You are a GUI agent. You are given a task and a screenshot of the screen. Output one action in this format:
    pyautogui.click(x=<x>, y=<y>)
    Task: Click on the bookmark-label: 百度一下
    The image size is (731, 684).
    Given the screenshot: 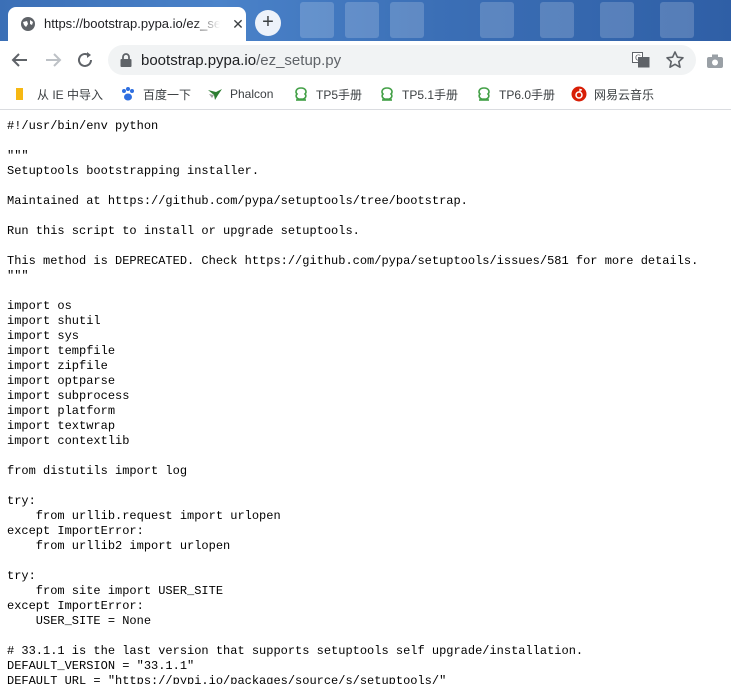 What is the action you would take?
    pyautogui.click(x=167, y=94)
    